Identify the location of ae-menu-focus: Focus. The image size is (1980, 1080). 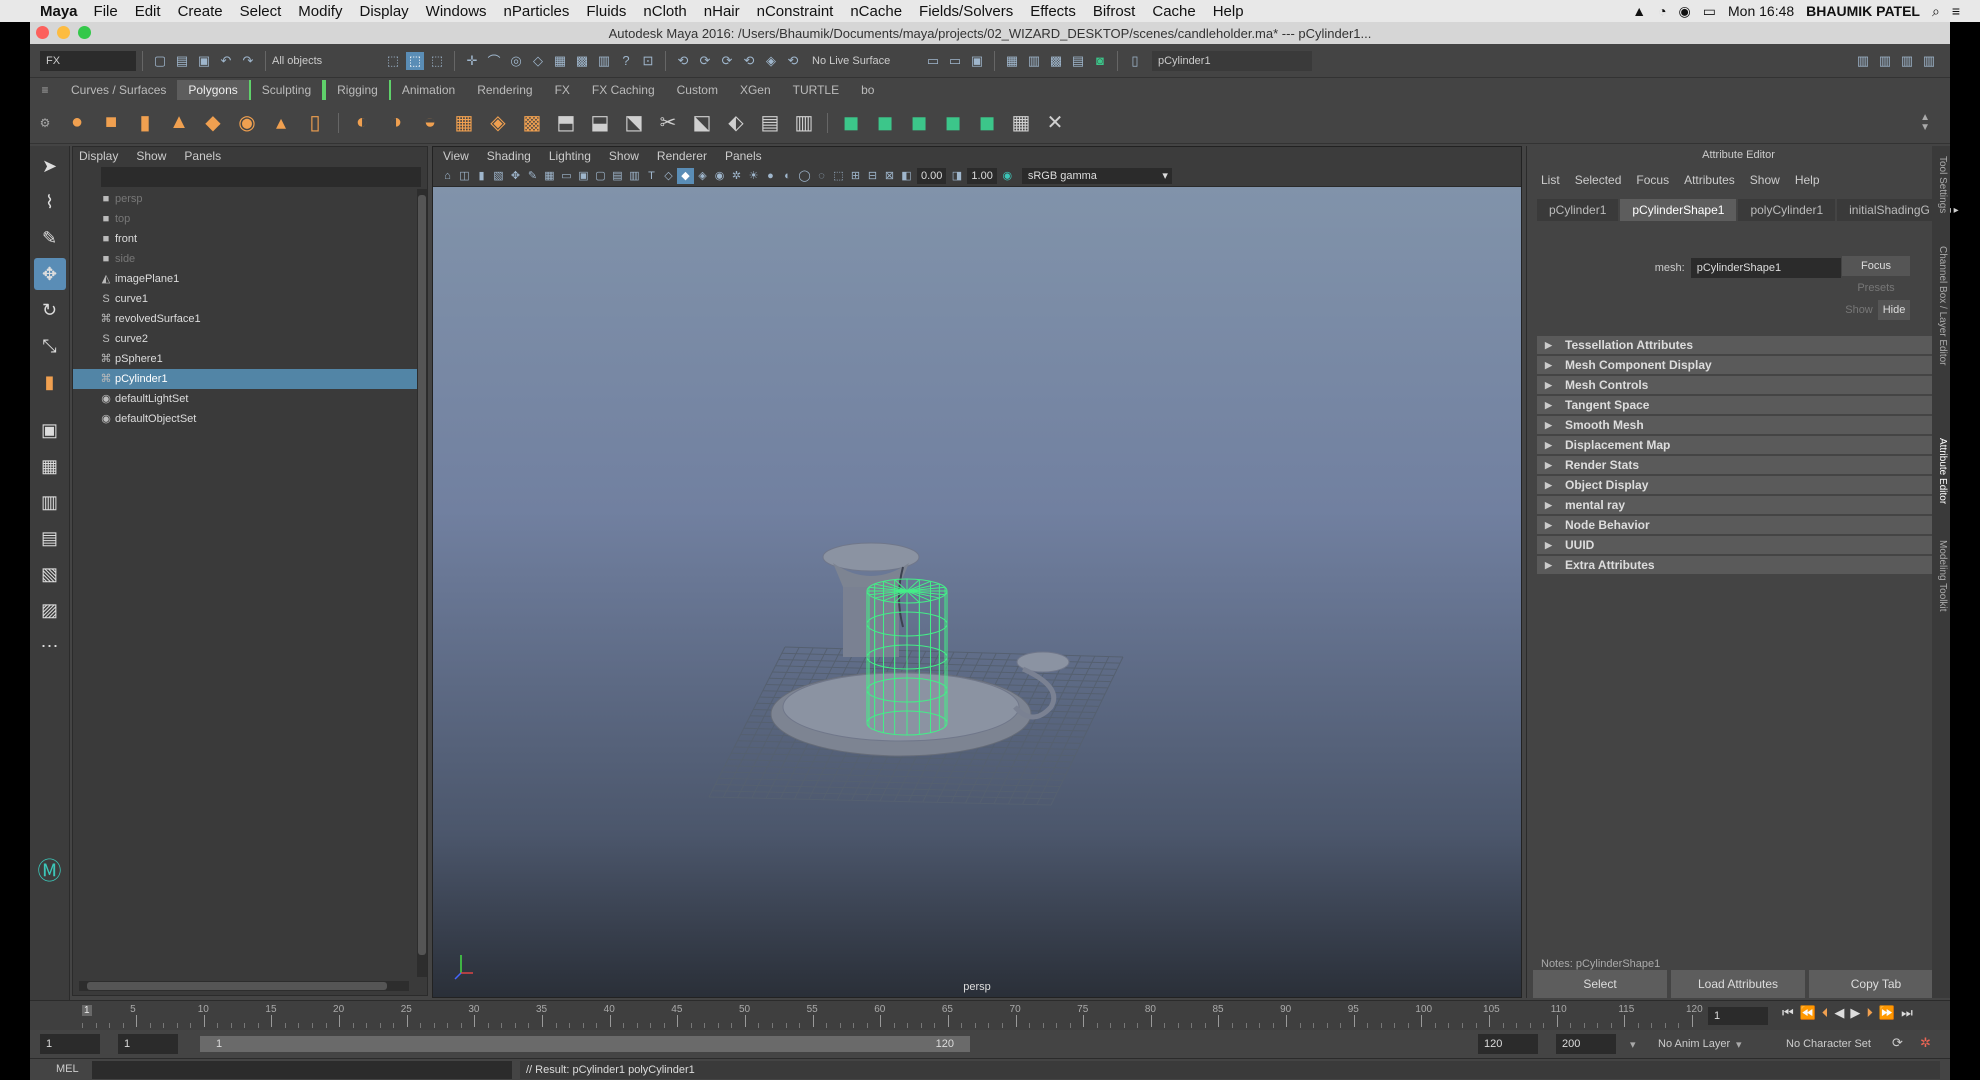
(1652, 180).